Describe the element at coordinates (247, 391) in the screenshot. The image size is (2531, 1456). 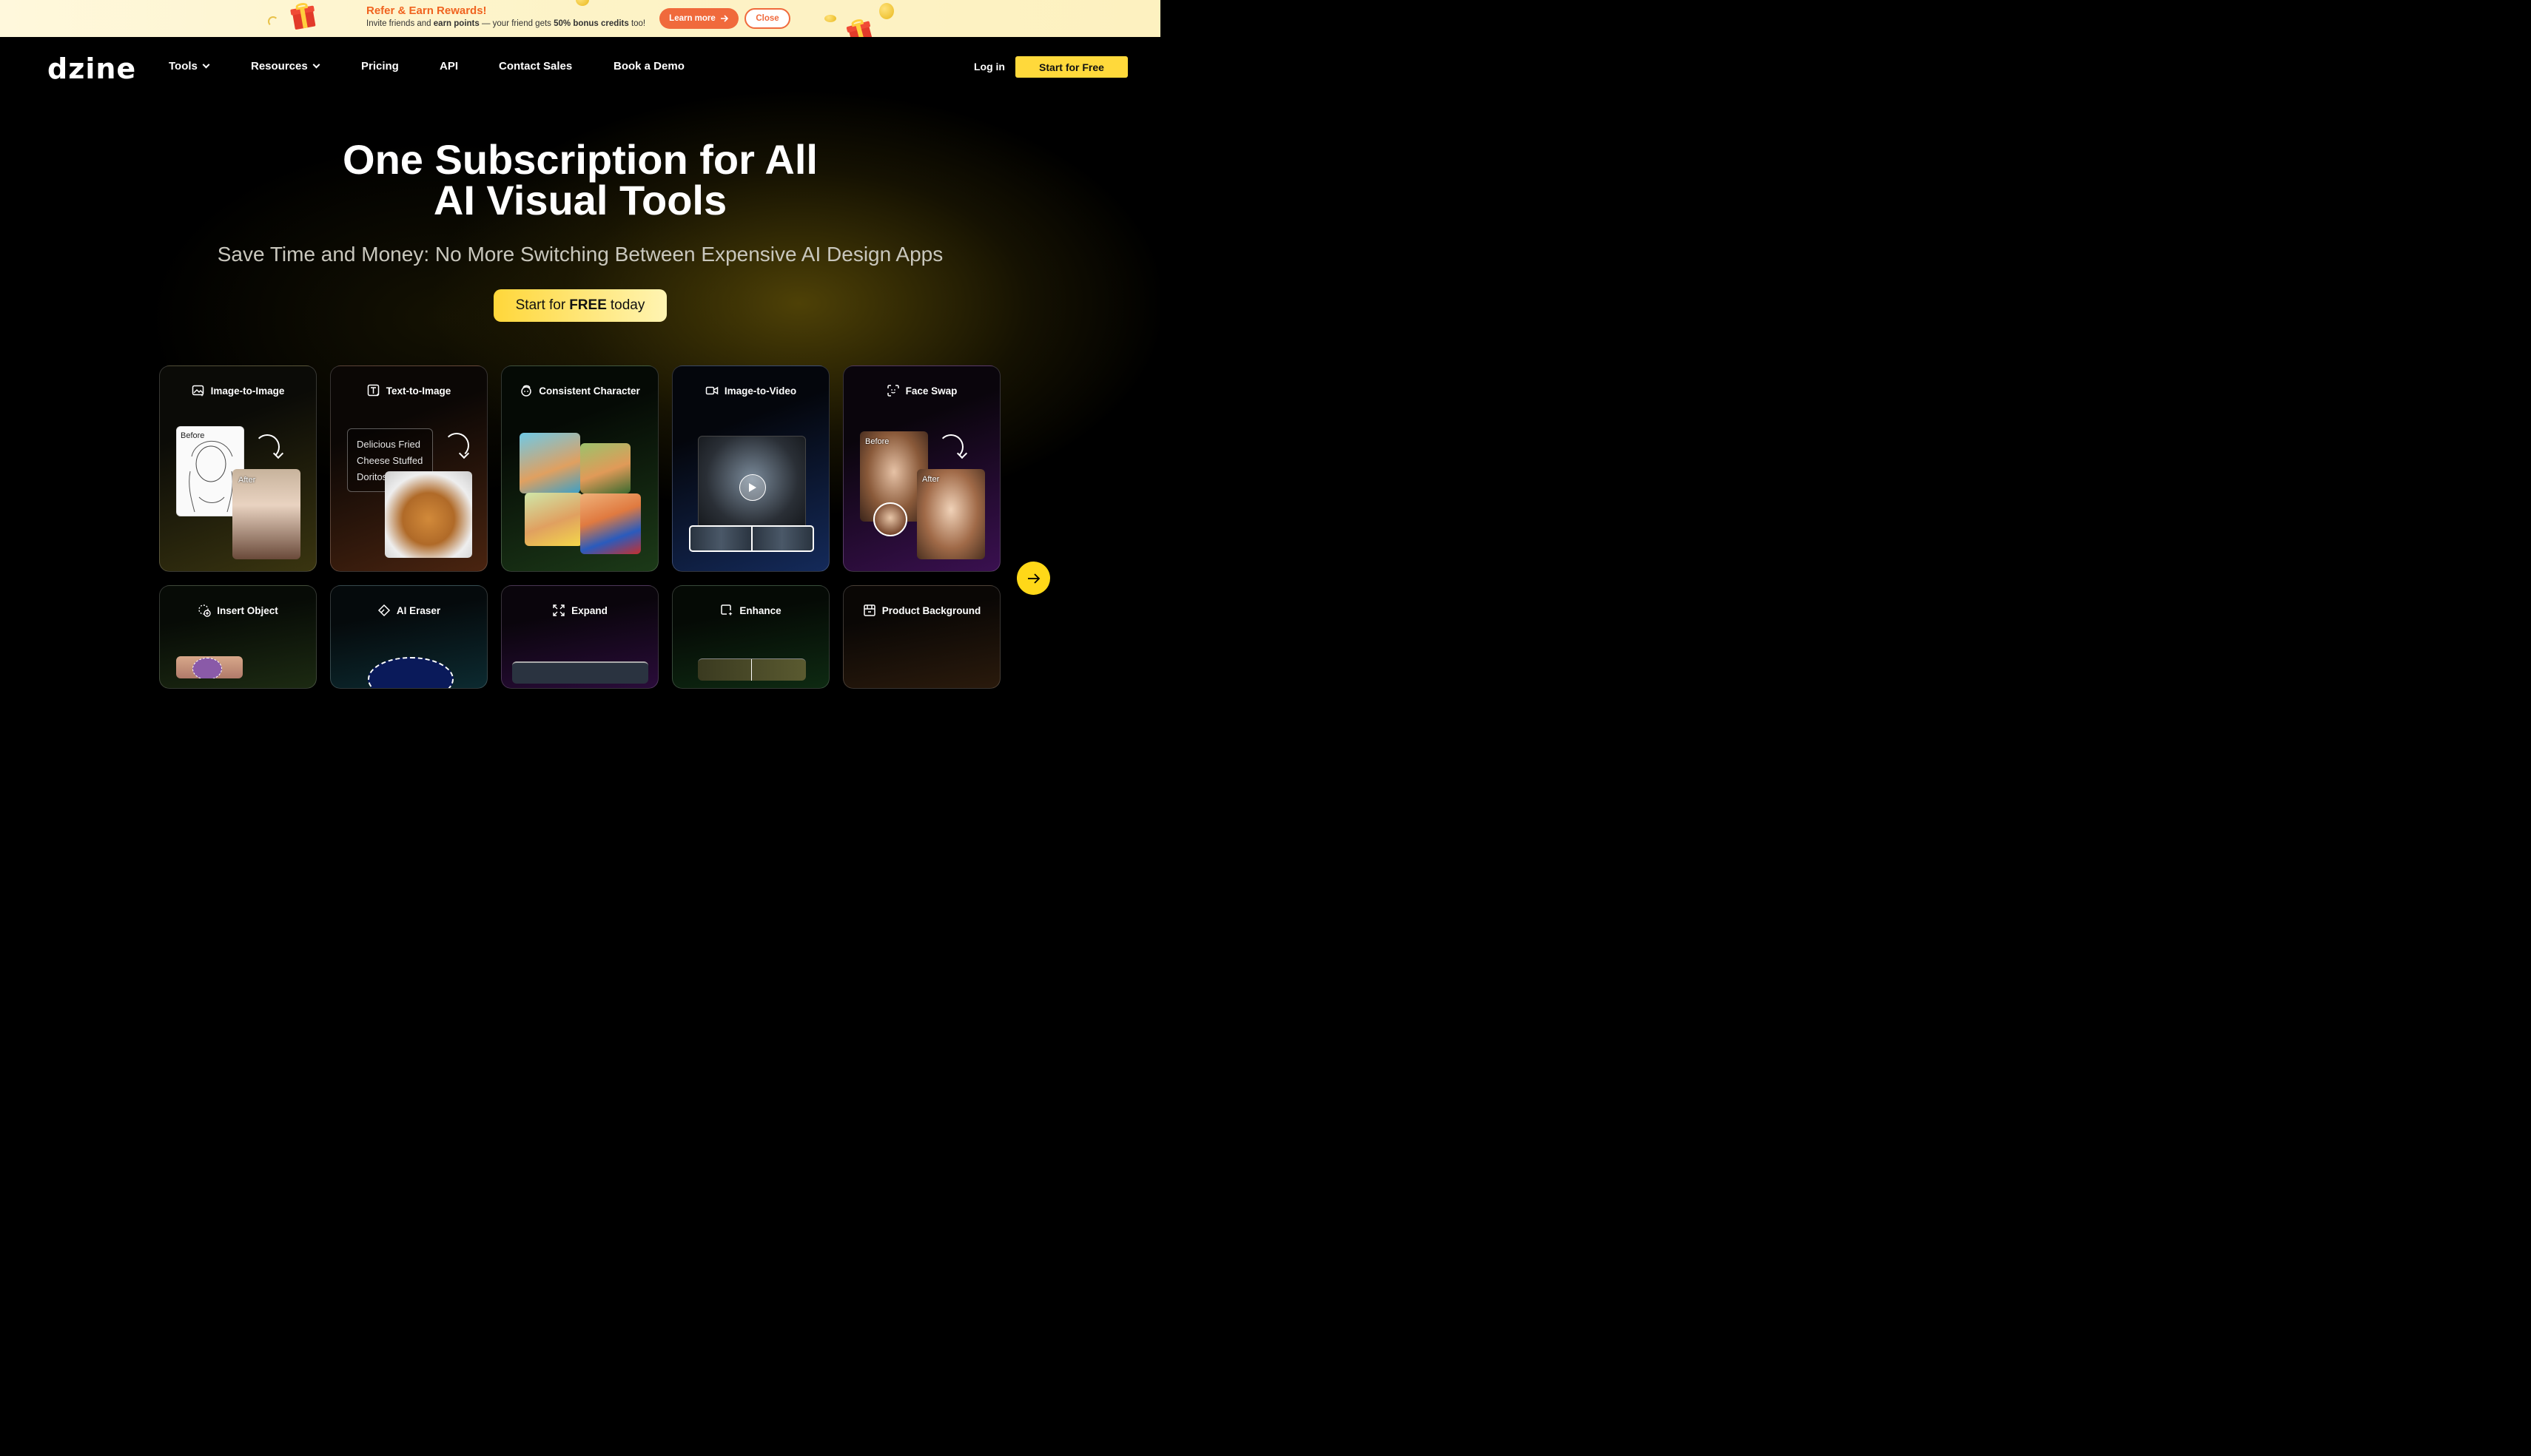
I see `card-title-label: Image-to-Image` at that location.